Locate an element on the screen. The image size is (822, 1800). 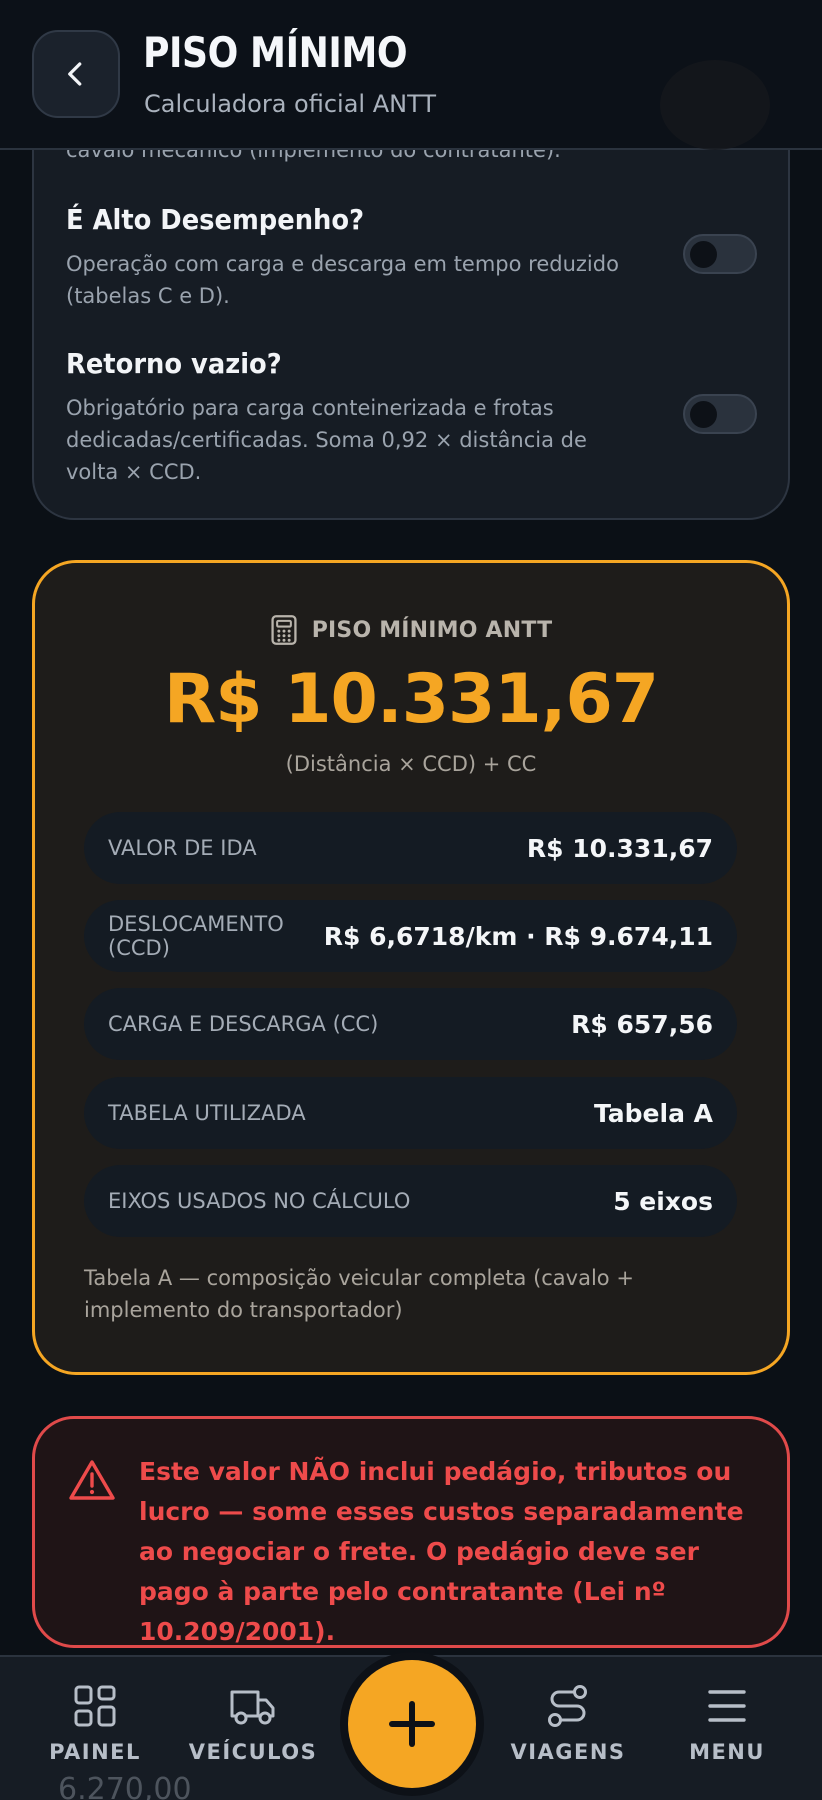
header-decoration is located at coordinates (715, 105).